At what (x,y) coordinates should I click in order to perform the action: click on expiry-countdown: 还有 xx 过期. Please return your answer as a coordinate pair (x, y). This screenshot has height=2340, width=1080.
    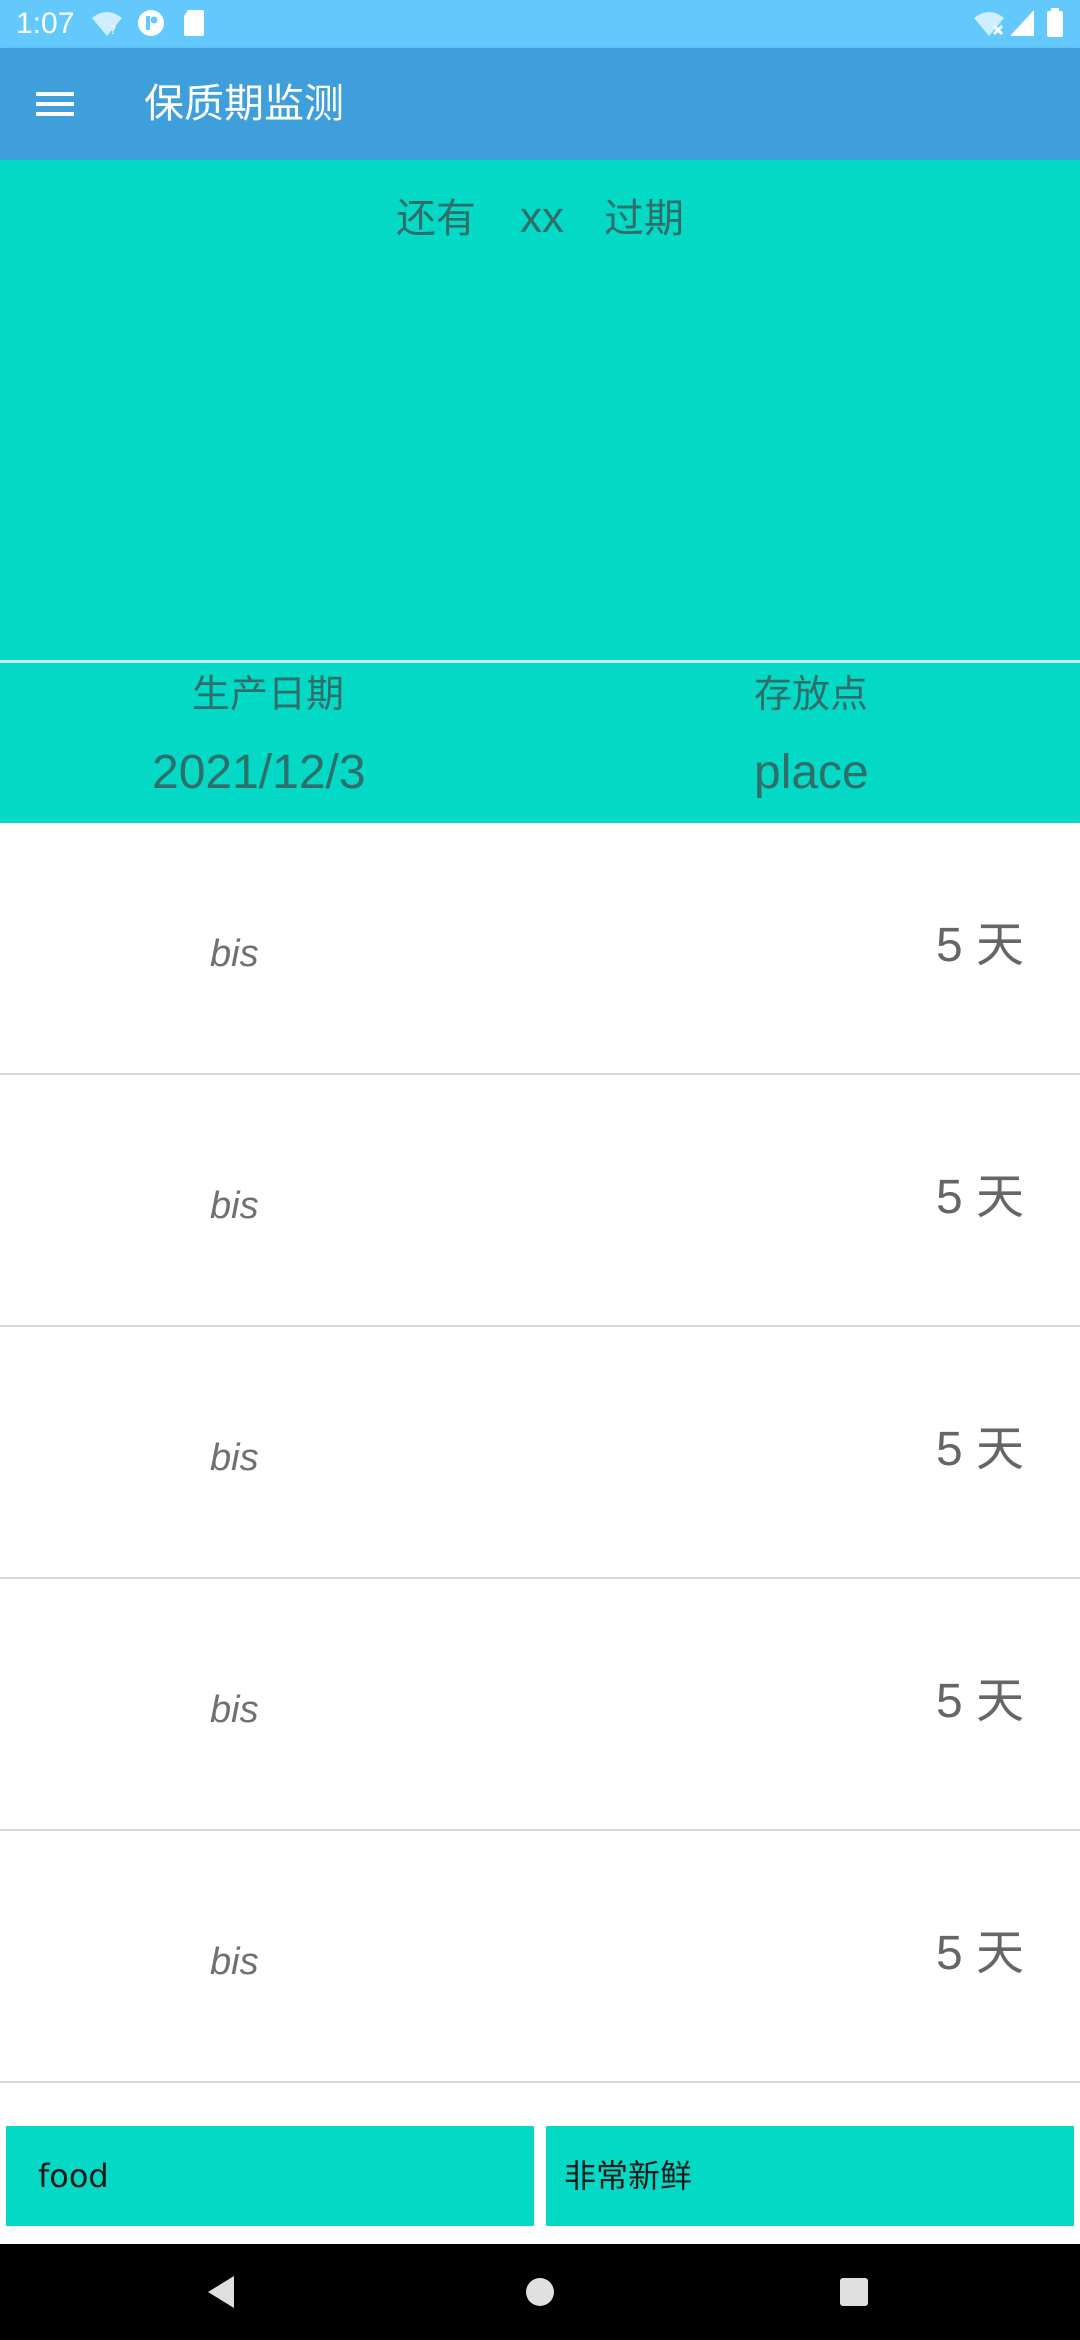
    Looking at the image, I should click on (540, 218).